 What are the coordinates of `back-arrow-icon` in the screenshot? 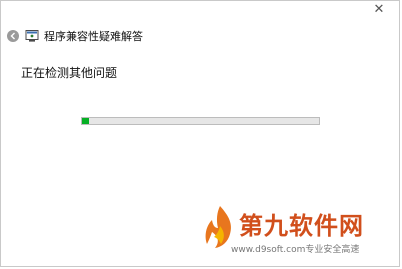 It's located at (12, 36).